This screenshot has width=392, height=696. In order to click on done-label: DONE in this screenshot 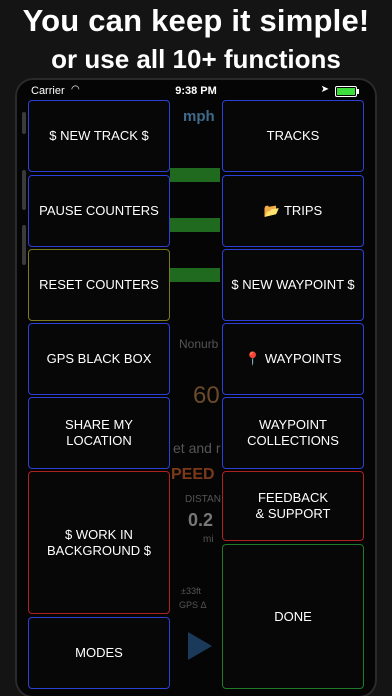, I will do `click(293, 616)`.